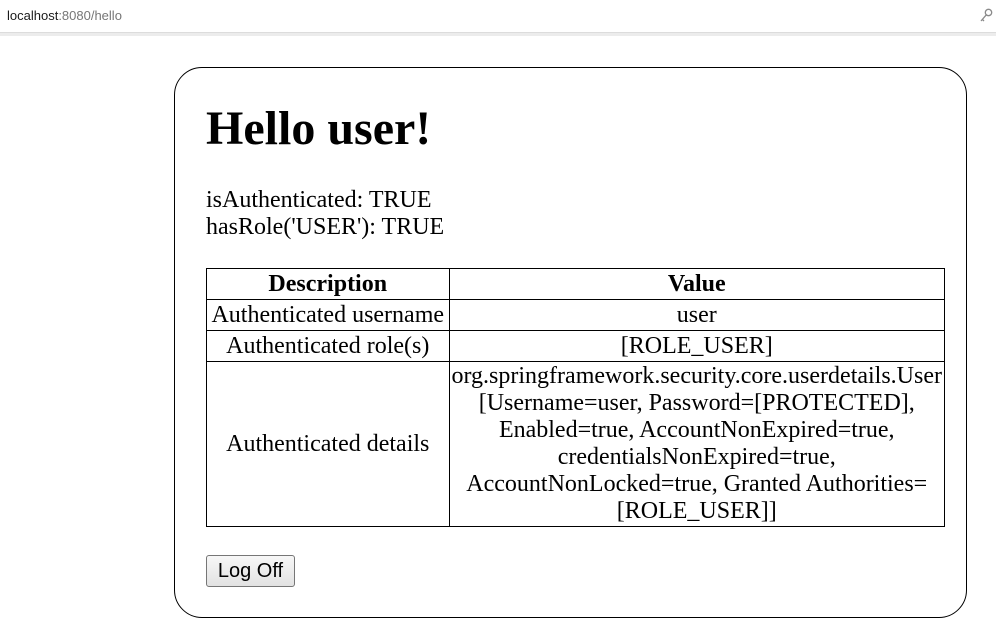 This screenshot has height=639, width=996. What do you see at coordinates (498, 34) in the screenshot?
I see `address-bar-divider` at bounding box center [498, 34].